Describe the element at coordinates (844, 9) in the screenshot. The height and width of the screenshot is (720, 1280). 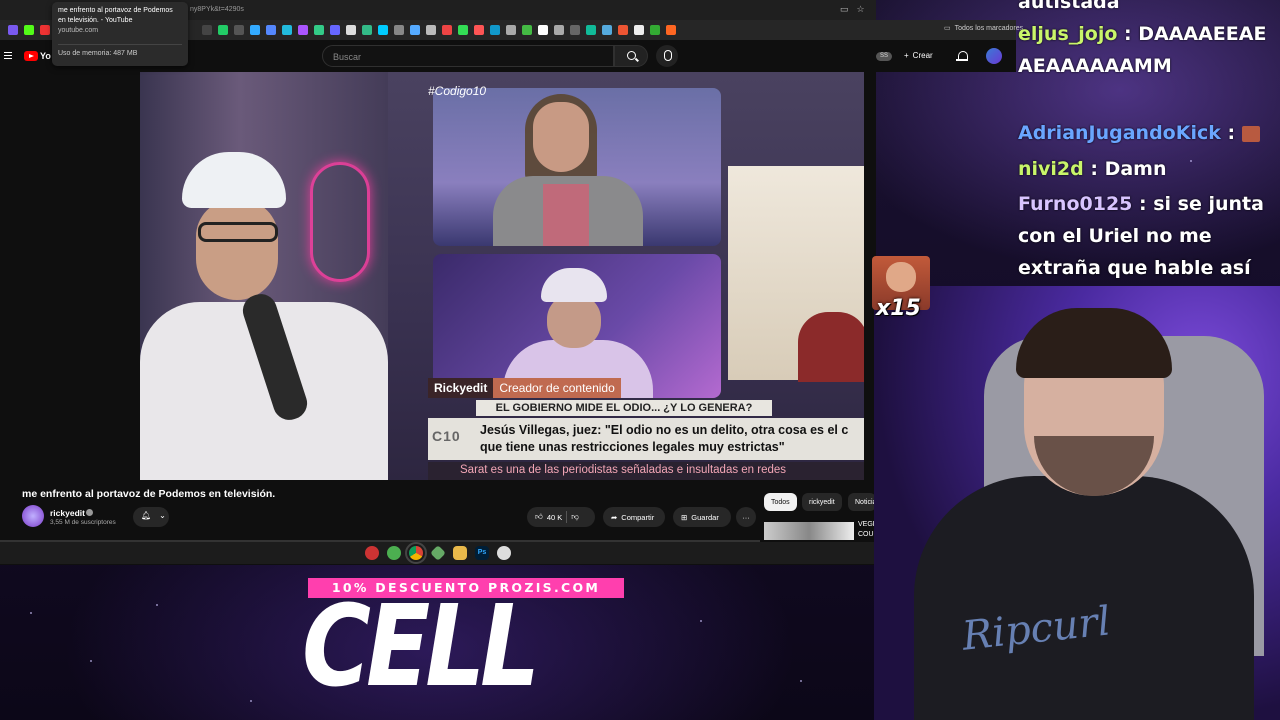
I see `screenshot-icon: ▭` at that location.